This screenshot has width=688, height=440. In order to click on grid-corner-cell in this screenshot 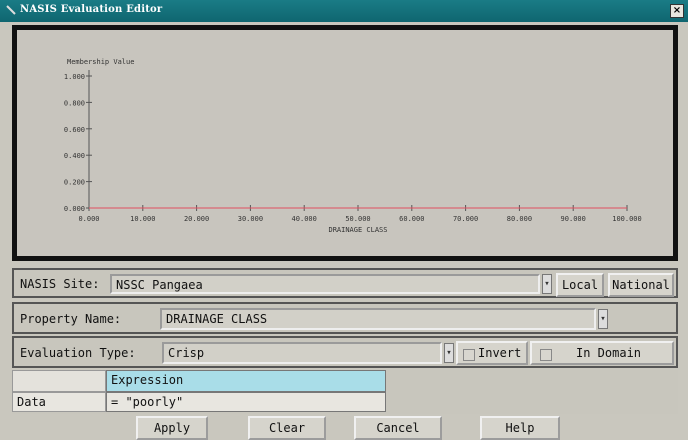, I will do `click(59, 381)`.